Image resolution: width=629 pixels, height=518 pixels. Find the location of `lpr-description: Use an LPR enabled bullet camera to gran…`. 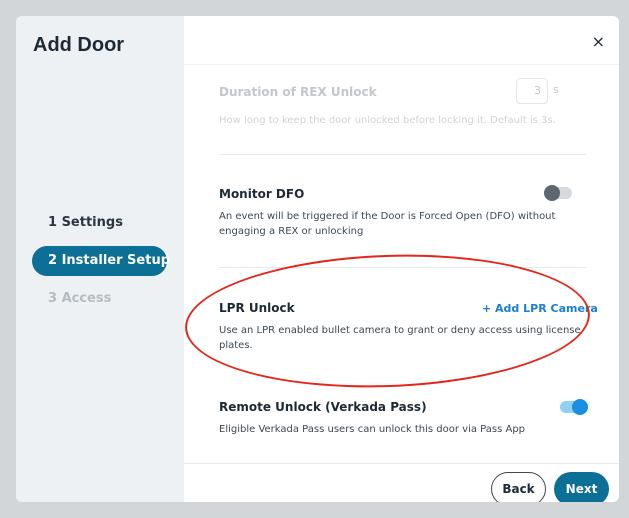

lpr-description: Use an LPR enabled bullet camera to gran… is located at coordinates (400, 338).